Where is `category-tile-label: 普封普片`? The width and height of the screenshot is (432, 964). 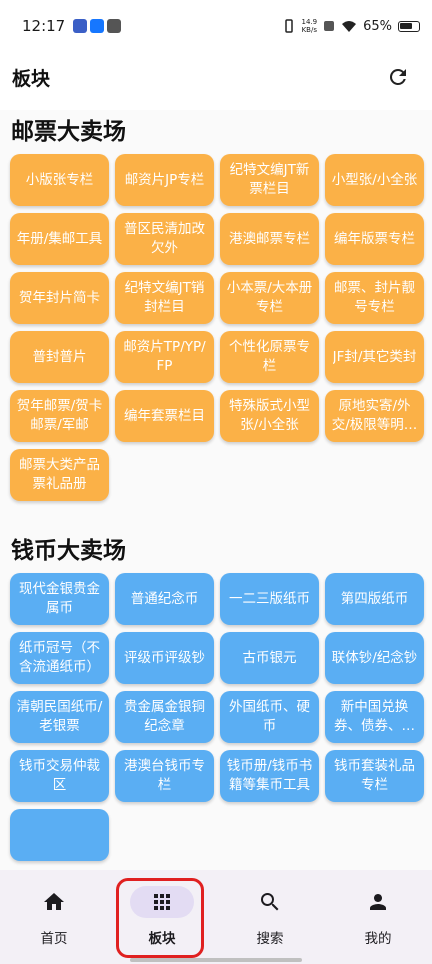 category-tile-label: 普封普片 is located at coordinates (59, 356).